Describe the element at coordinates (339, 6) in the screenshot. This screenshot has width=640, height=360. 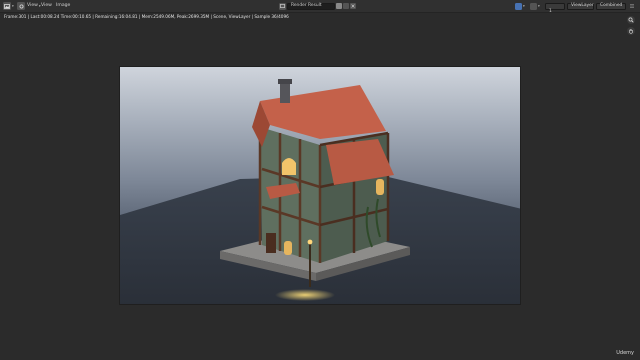
I see `fake-user-icon` at that location.